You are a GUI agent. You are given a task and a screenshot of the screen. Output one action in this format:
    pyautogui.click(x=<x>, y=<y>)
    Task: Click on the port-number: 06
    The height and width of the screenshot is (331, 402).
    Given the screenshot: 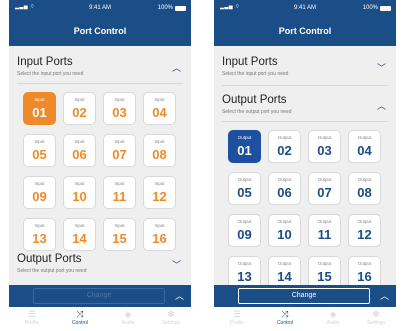 What is the action you would take?
    pyautogui.click(x=79, y=154)
    